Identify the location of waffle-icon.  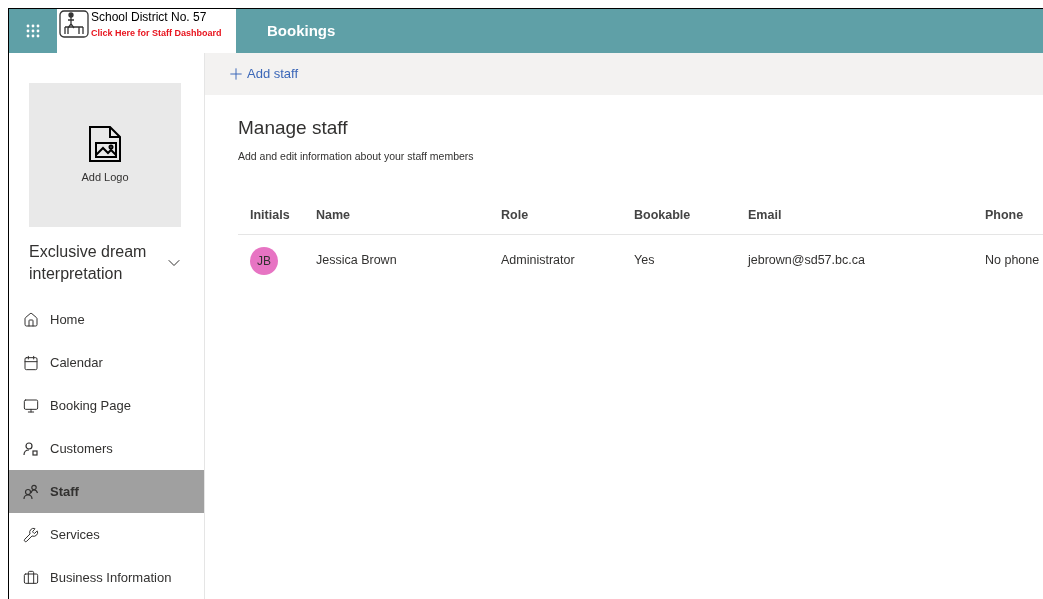
(33, 31).